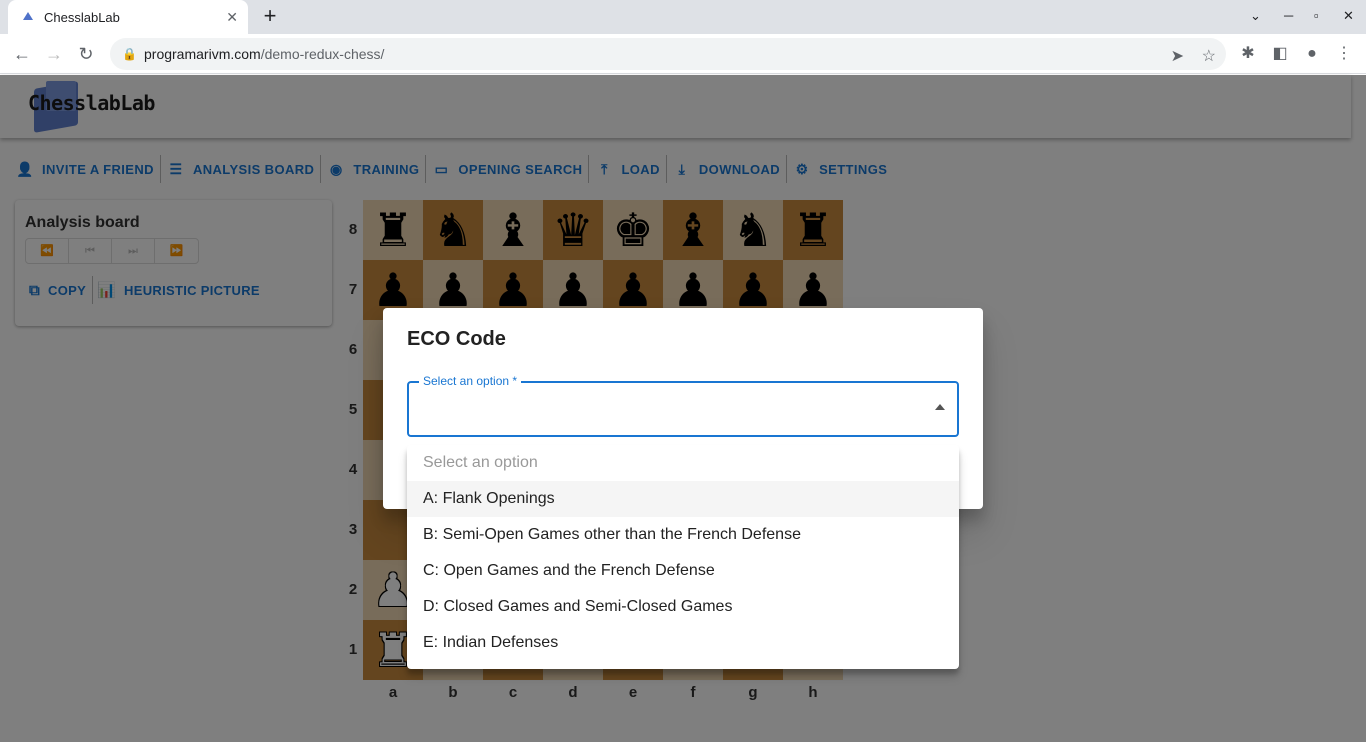 This screenshot has height=742, width=1366. What do you see at coordinates (1316, 15) in the screenshot?
I see `maximize-icon: ▫` at bounding box center [1316, 15].